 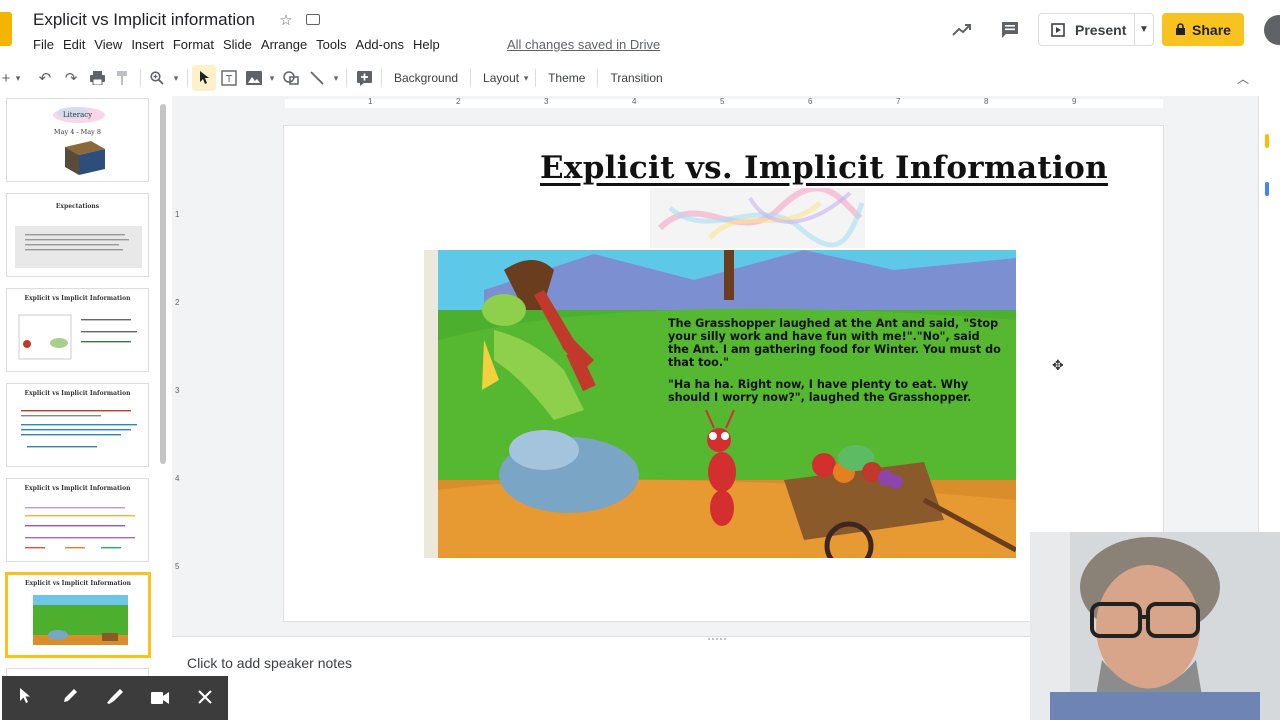 What do you see at coordinates (77, 425) in the screenshot?
I see `slide-thumbnail-4: Explicit vs Implicit Information` at bounding box center [77, 425].